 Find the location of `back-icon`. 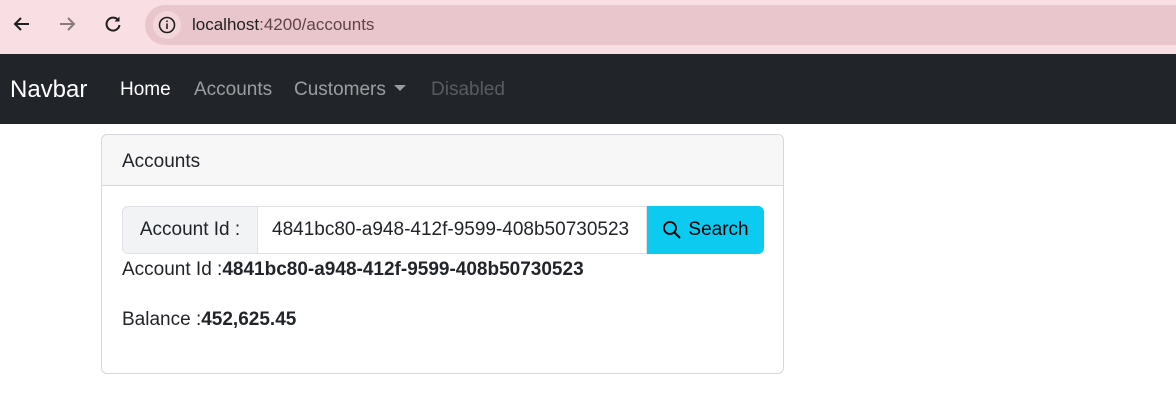

back-icon is located at coordinates (22, 24).